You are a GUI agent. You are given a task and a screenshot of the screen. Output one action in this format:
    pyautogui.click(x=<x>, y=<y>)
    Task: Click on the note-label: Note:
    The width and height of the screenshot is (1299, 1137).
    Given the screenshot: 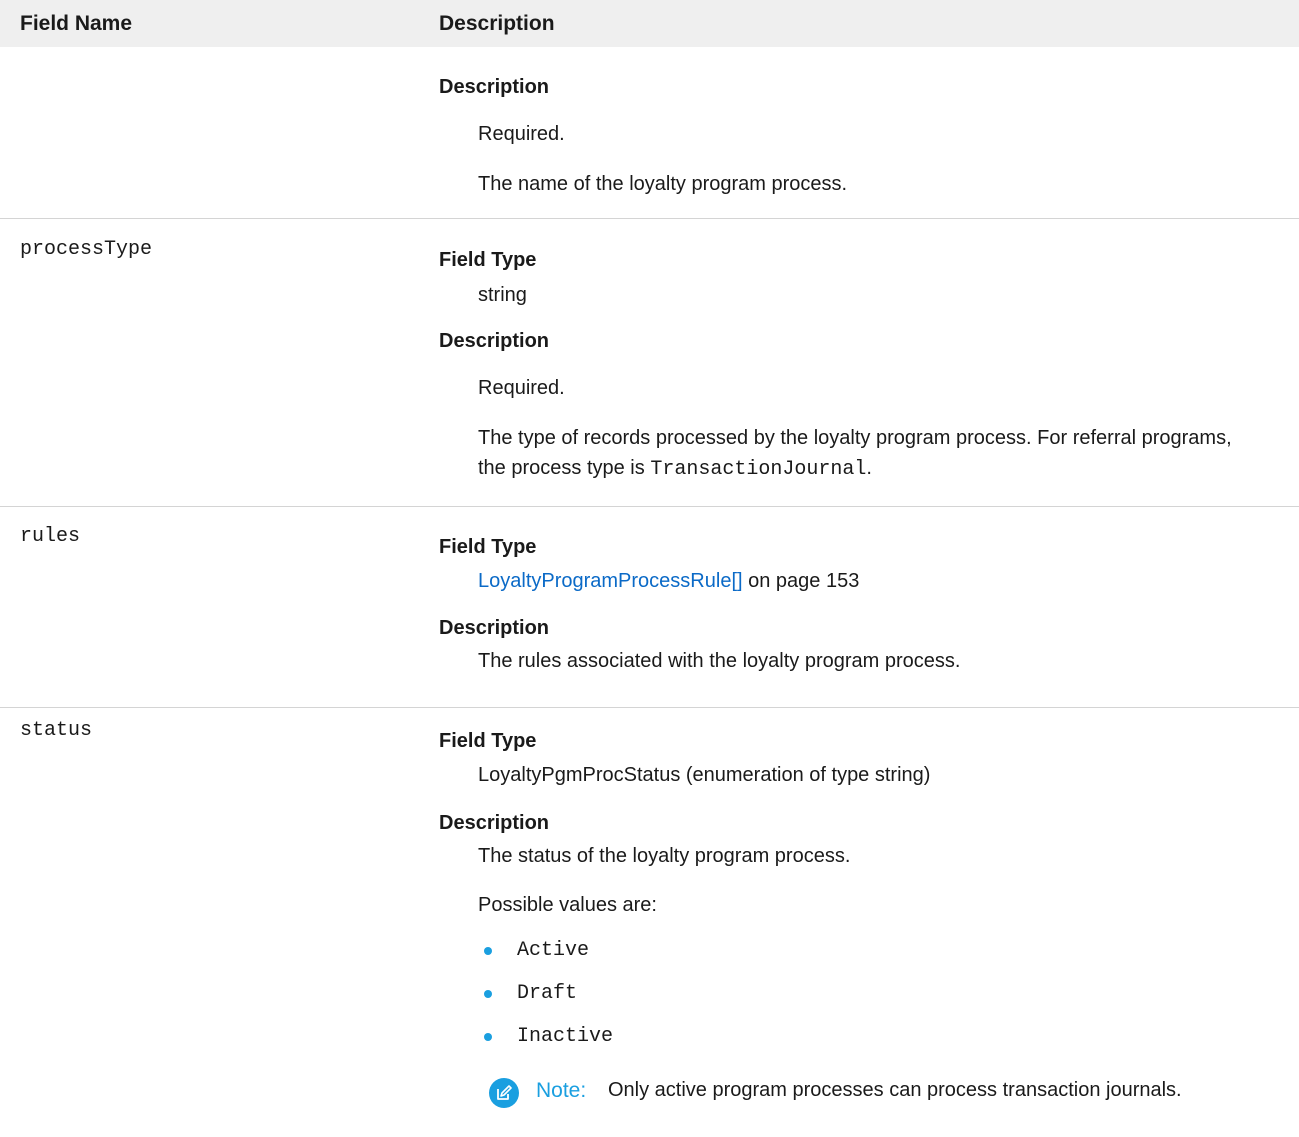 What is the action you would take?
    pyautogui.click(x=561, y=1090)
    